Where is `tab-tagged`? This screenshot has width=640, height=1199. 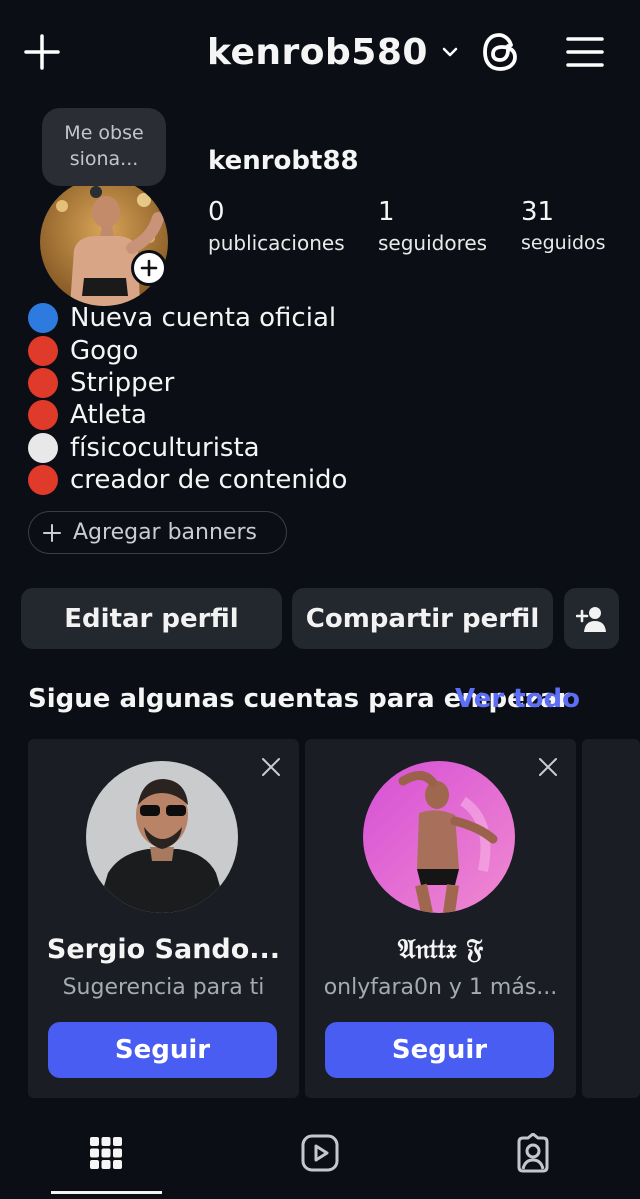
tab-tagged is located at coordinates (533, 1153).